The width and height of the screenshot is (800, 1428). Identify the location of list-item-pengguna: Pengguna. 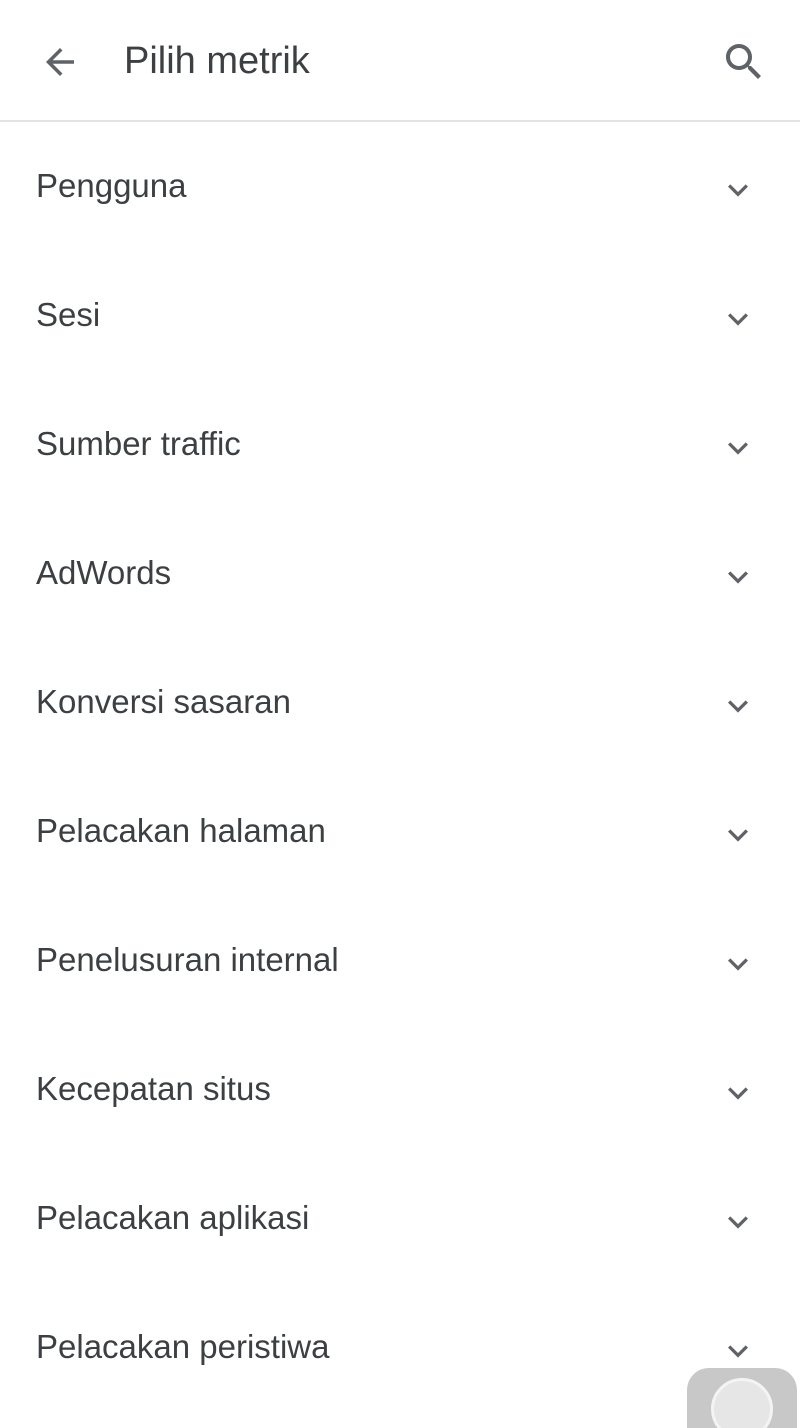
(400, 186).